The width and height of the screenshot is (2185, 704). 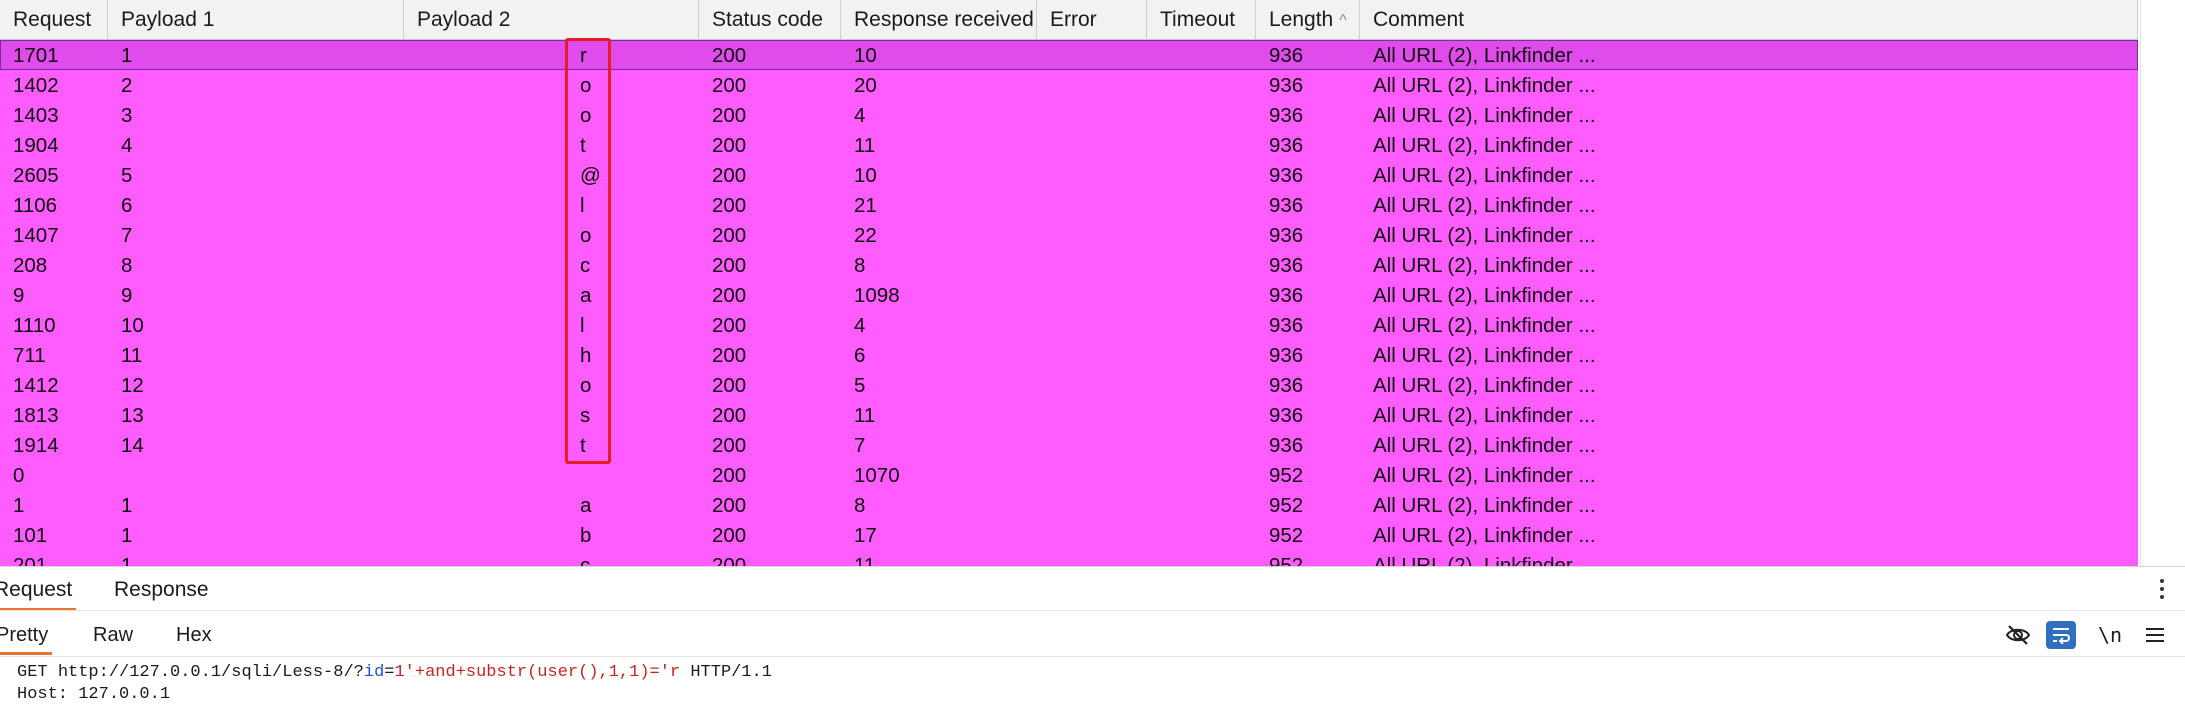 What do you see at coordinates (36, 445) in the screenshot?
I see `cell-request: 1914` at bounding box center [36, 445].